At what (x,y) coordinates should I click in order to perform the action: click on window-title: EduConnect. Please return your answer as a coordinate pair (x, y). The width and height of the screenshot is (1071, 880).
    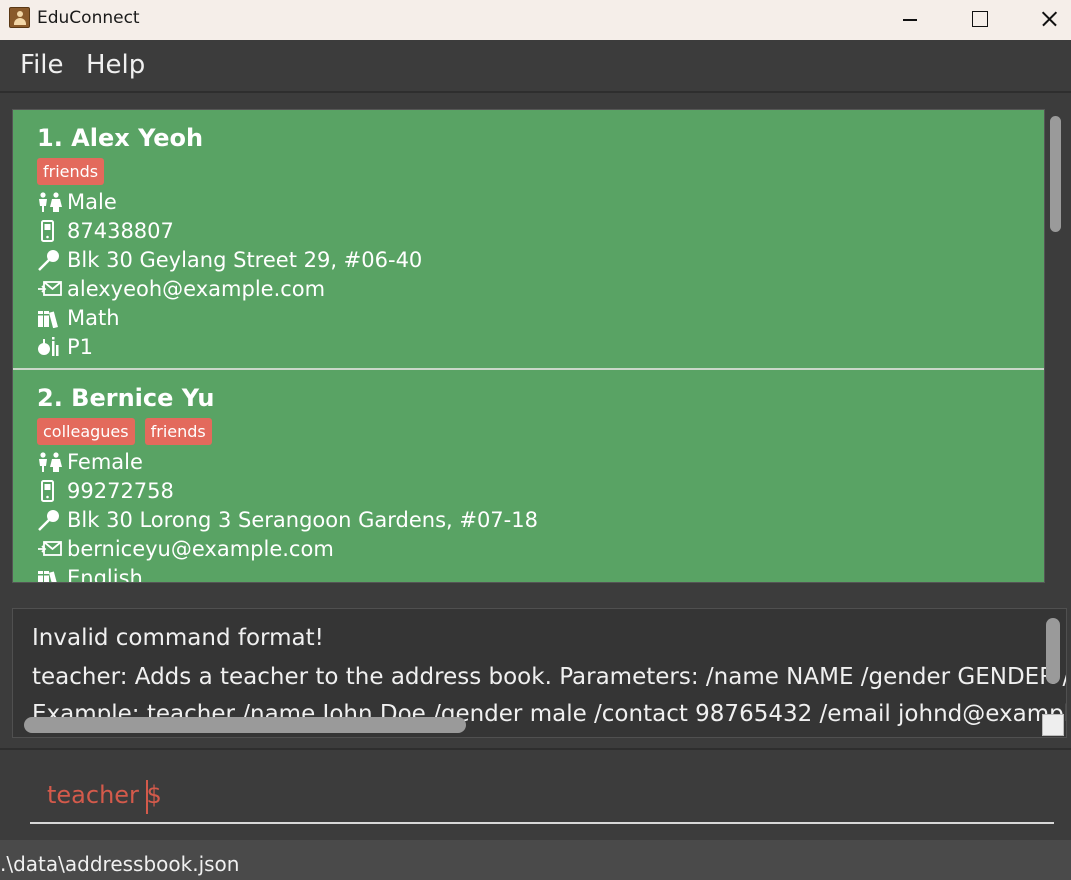
    Looking at the image, I should click on (88, 18).